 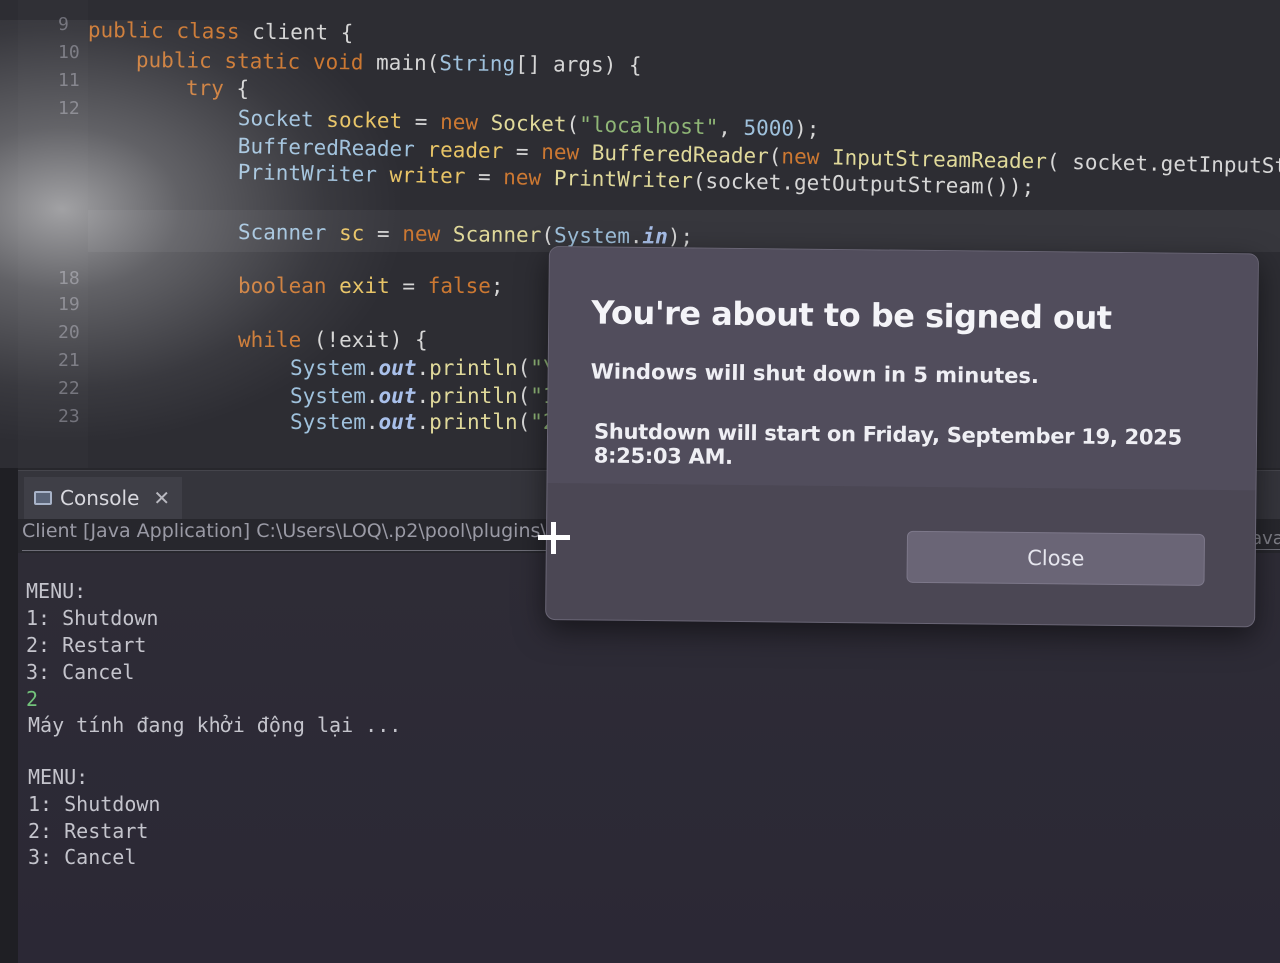 What do you see at coordinates (9, 715) in the screenshot?
I see `window-edge` at bounding box center [9, 715].